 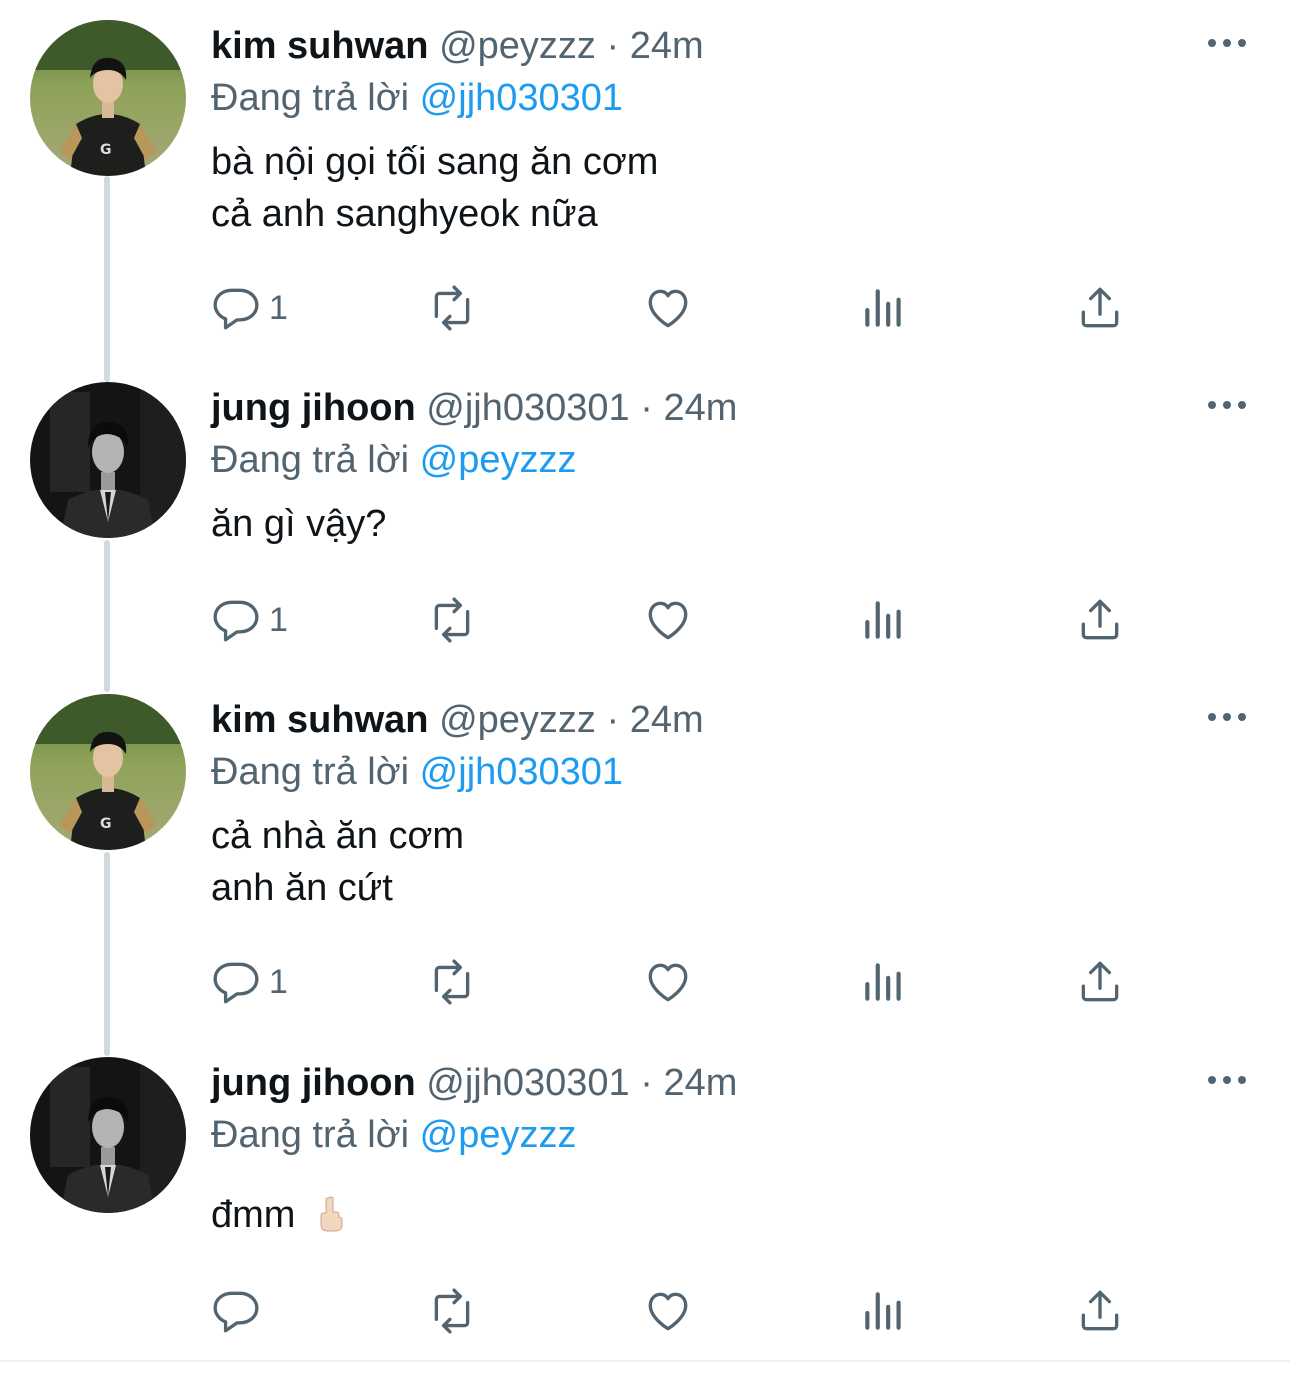 I want to click on tweet-text-line: đmm, so click(x=730, y=1218).